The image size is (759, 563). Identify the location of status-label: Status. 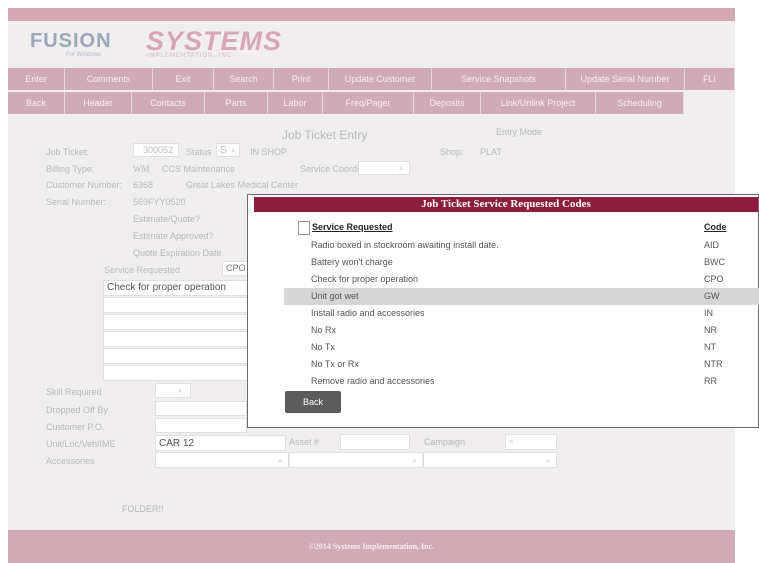
(199, 152).